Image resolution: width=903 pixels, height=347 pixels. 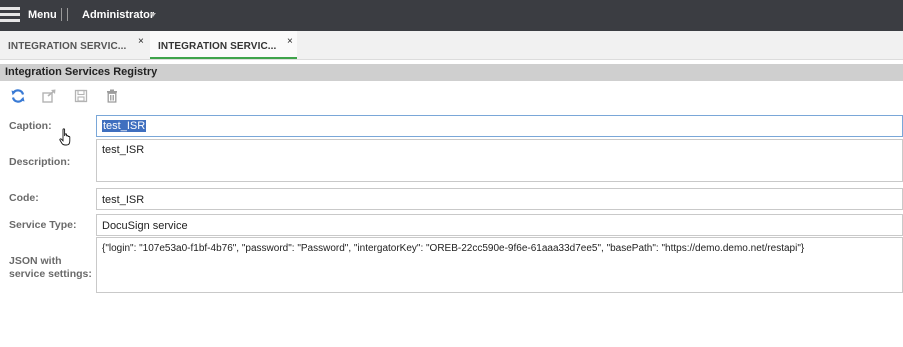 What do you see at coordinates (451, 15) in the screenshot?
I see `top-bar: Menu Administrator` at bounding box center [451, 15].